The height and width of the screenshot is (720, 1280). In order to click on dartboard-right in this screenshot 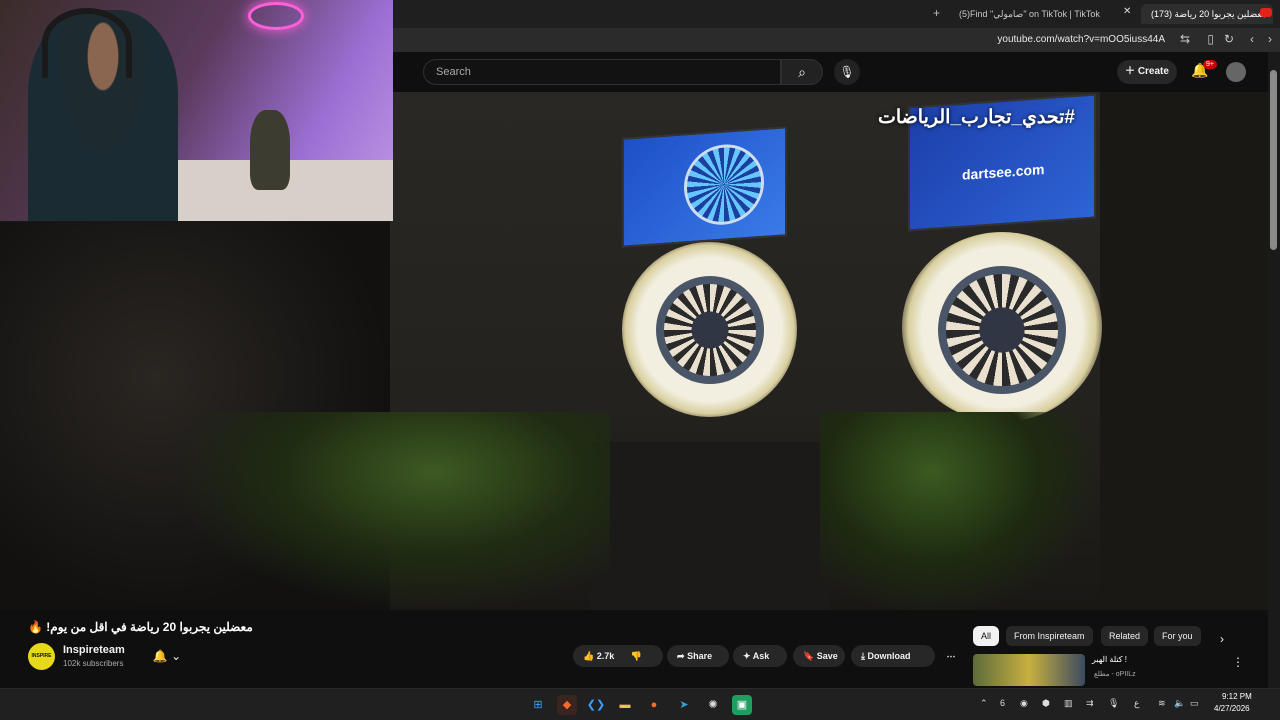, I will do `click(1002, 330)`.